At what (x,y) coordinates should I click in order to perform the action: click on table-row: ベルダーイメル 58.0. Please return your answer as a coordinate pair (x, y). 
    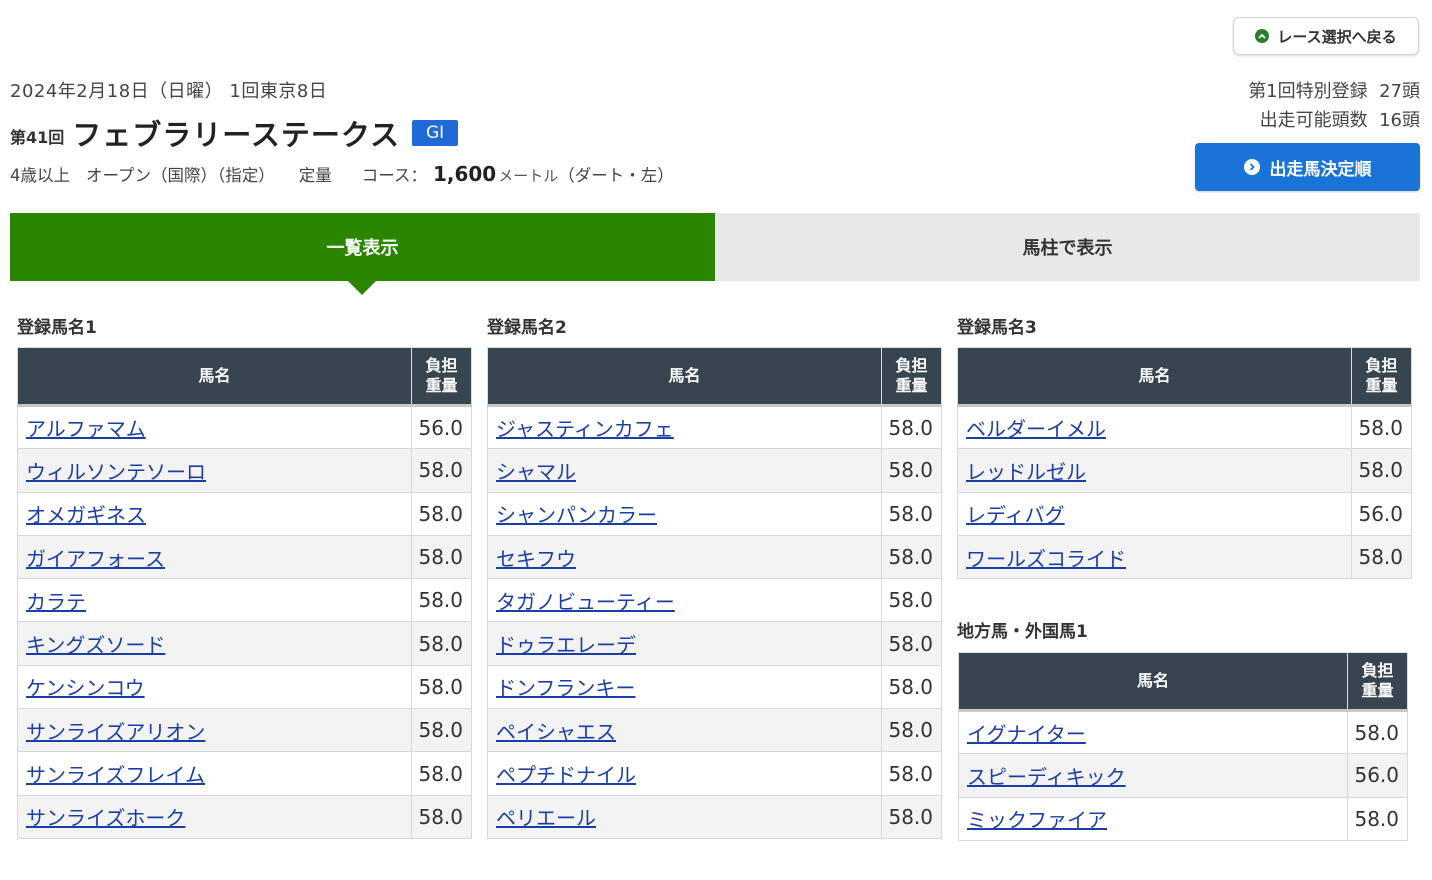
    Looking at the image, I should click on (1184, 427).